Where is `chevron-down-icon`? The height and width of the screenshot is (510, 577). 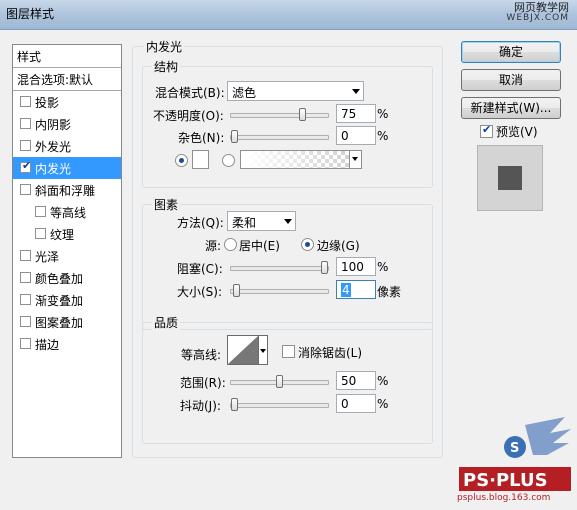
chevron-down-icon is located at coordinates (263, 351).